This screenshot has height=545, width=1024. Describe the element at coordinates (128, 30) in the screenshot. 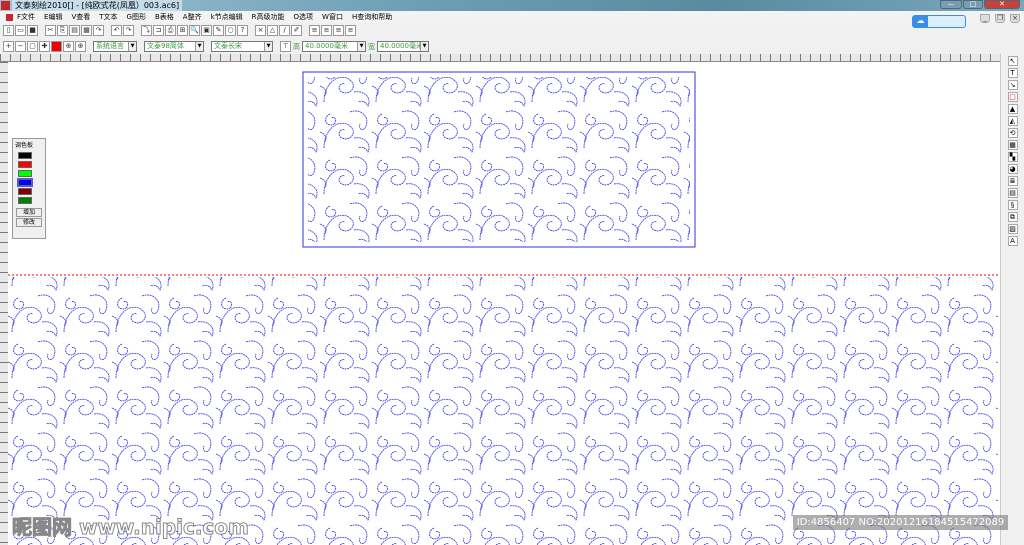

I see `redo-icon: ↷` at that location.